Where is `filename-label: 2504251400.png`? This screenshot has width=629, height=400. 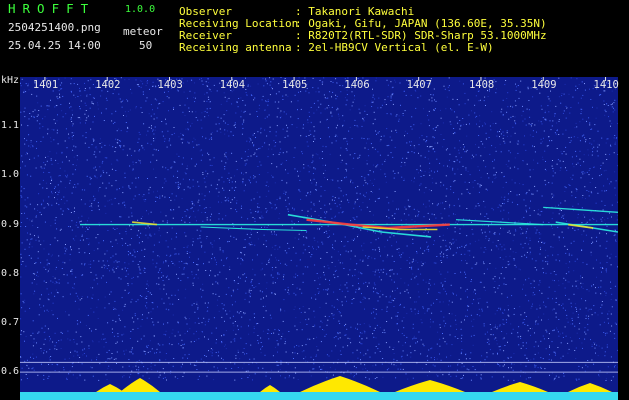
filename-label: 2504251400.png is located at coordinates (54, 27).